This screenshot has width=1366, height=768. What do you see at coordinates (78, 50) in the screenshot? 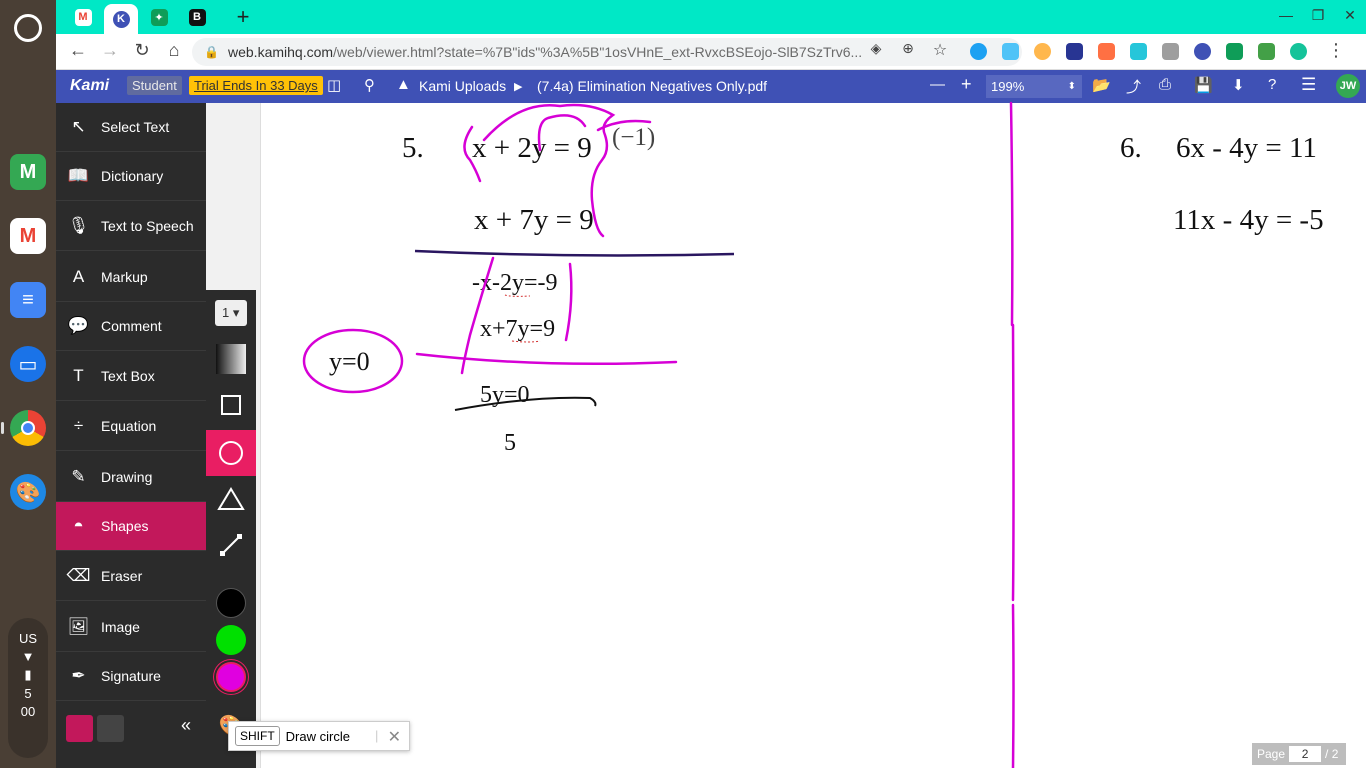
I see `back-button: ←` at bounding box center [78, 50].